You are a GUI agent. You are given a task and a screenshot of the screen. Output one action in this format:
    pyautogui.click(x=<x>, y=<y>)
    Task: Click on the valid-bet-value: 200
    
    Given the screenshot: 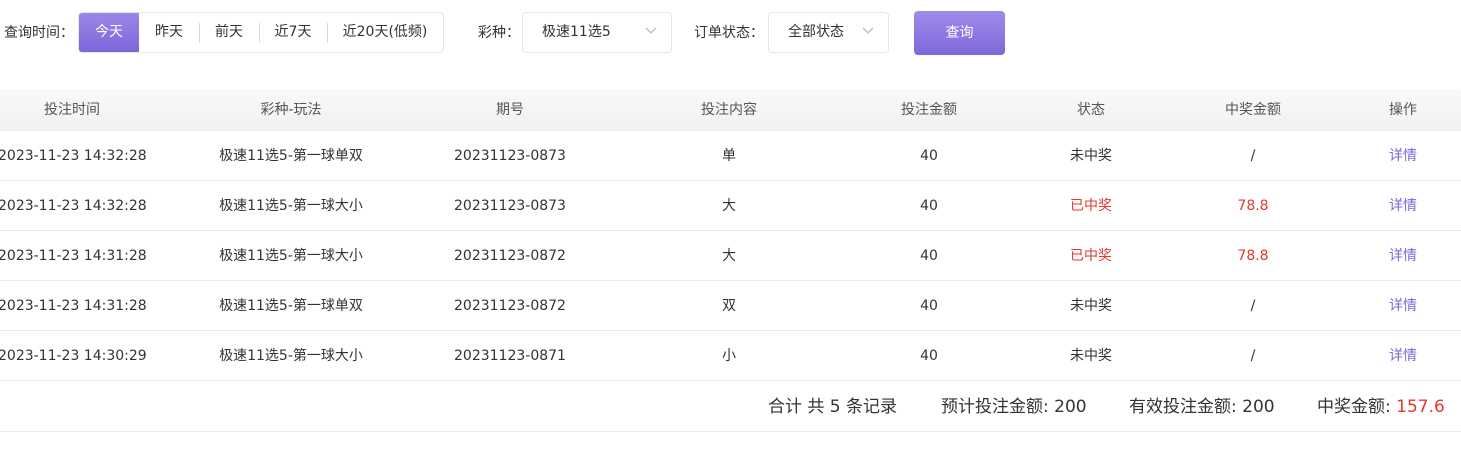 What is the action you would take?
    pyautogui.click(x=1258, y=407)
    